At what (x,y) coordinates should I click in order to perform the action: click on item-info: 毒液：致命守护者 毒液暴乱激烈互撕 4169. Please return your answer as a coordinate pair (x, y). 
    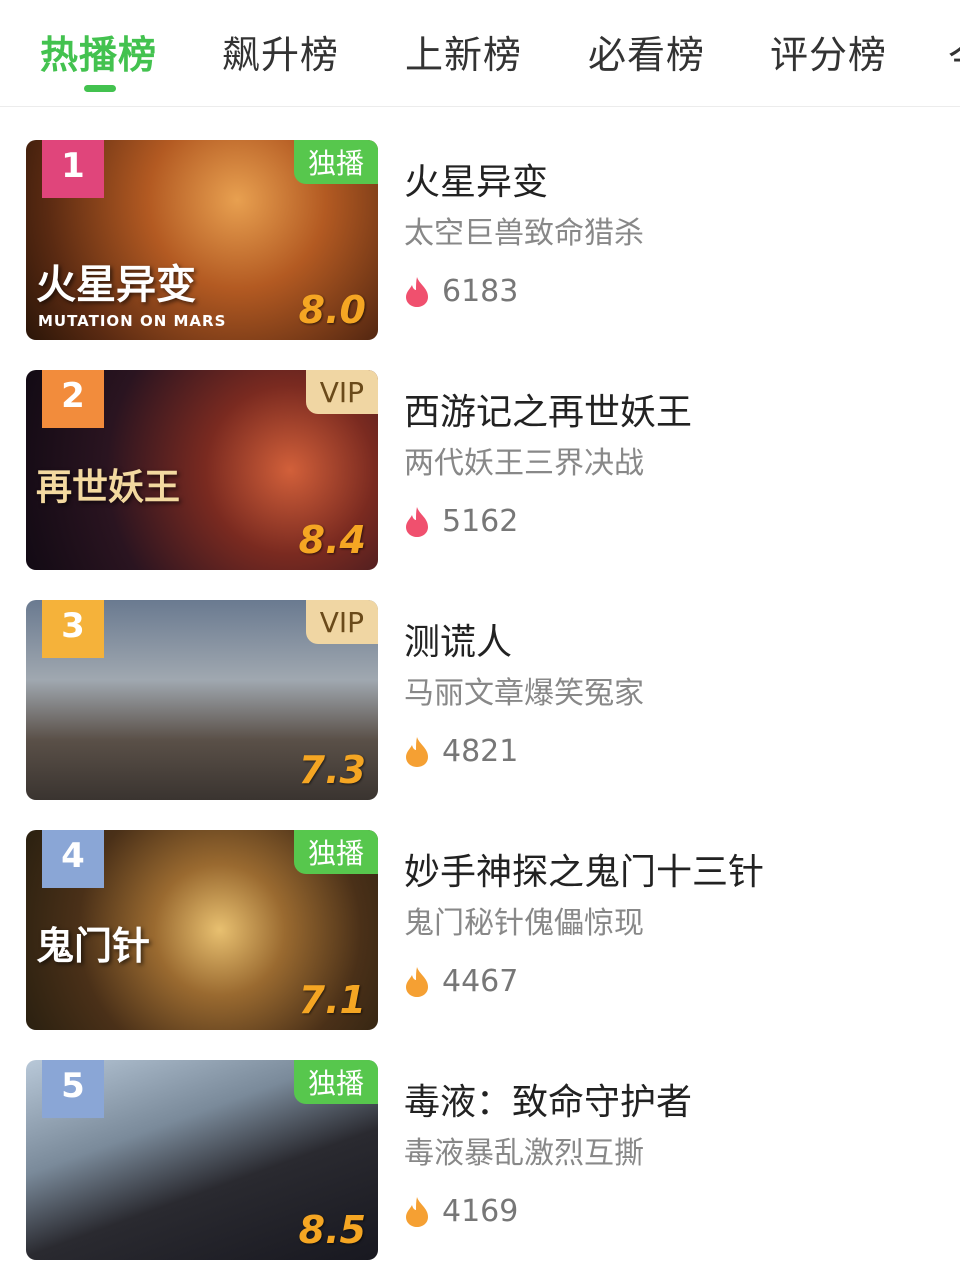
    Looking at the image, I should click on (674, 1153).